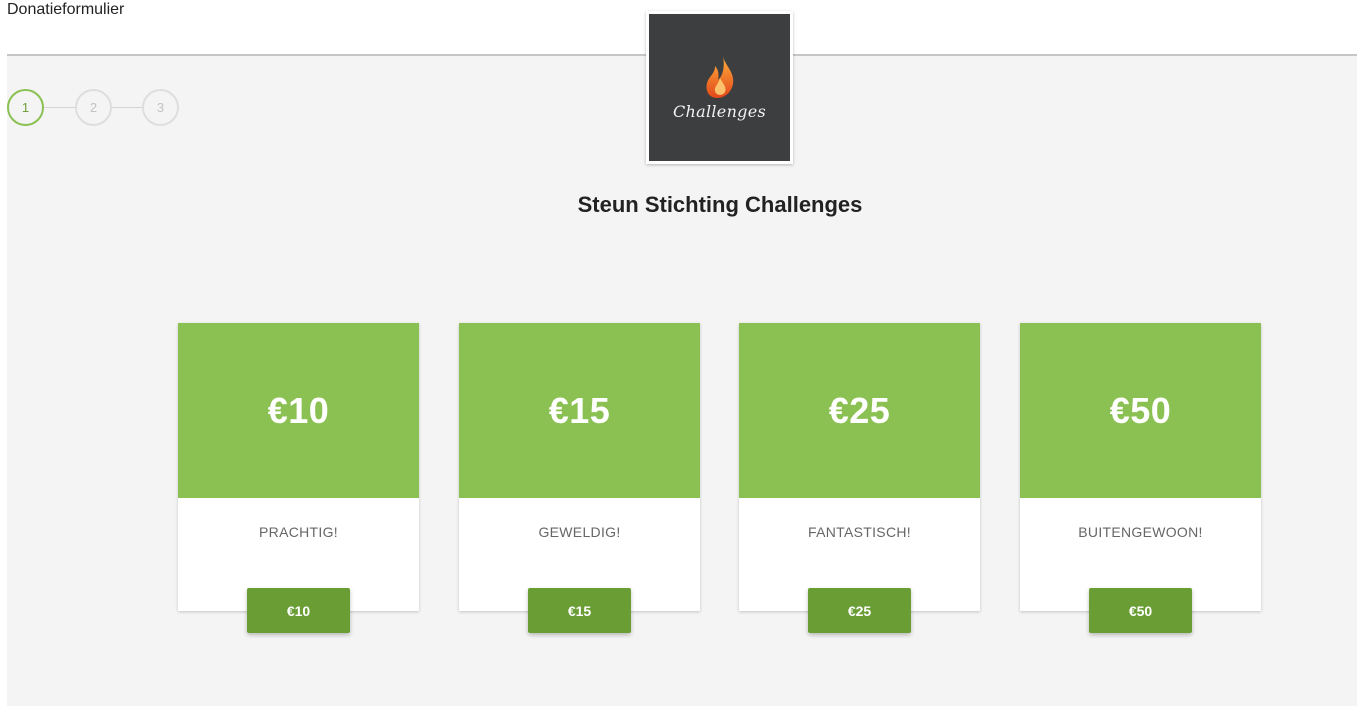 Image resolution: width=1357 pixels, height=706 pixels. What do you see at coordinates (1140, 610) in the screenshot?
I see `donate-50-button: €50` at bounding box center [1140, 610].